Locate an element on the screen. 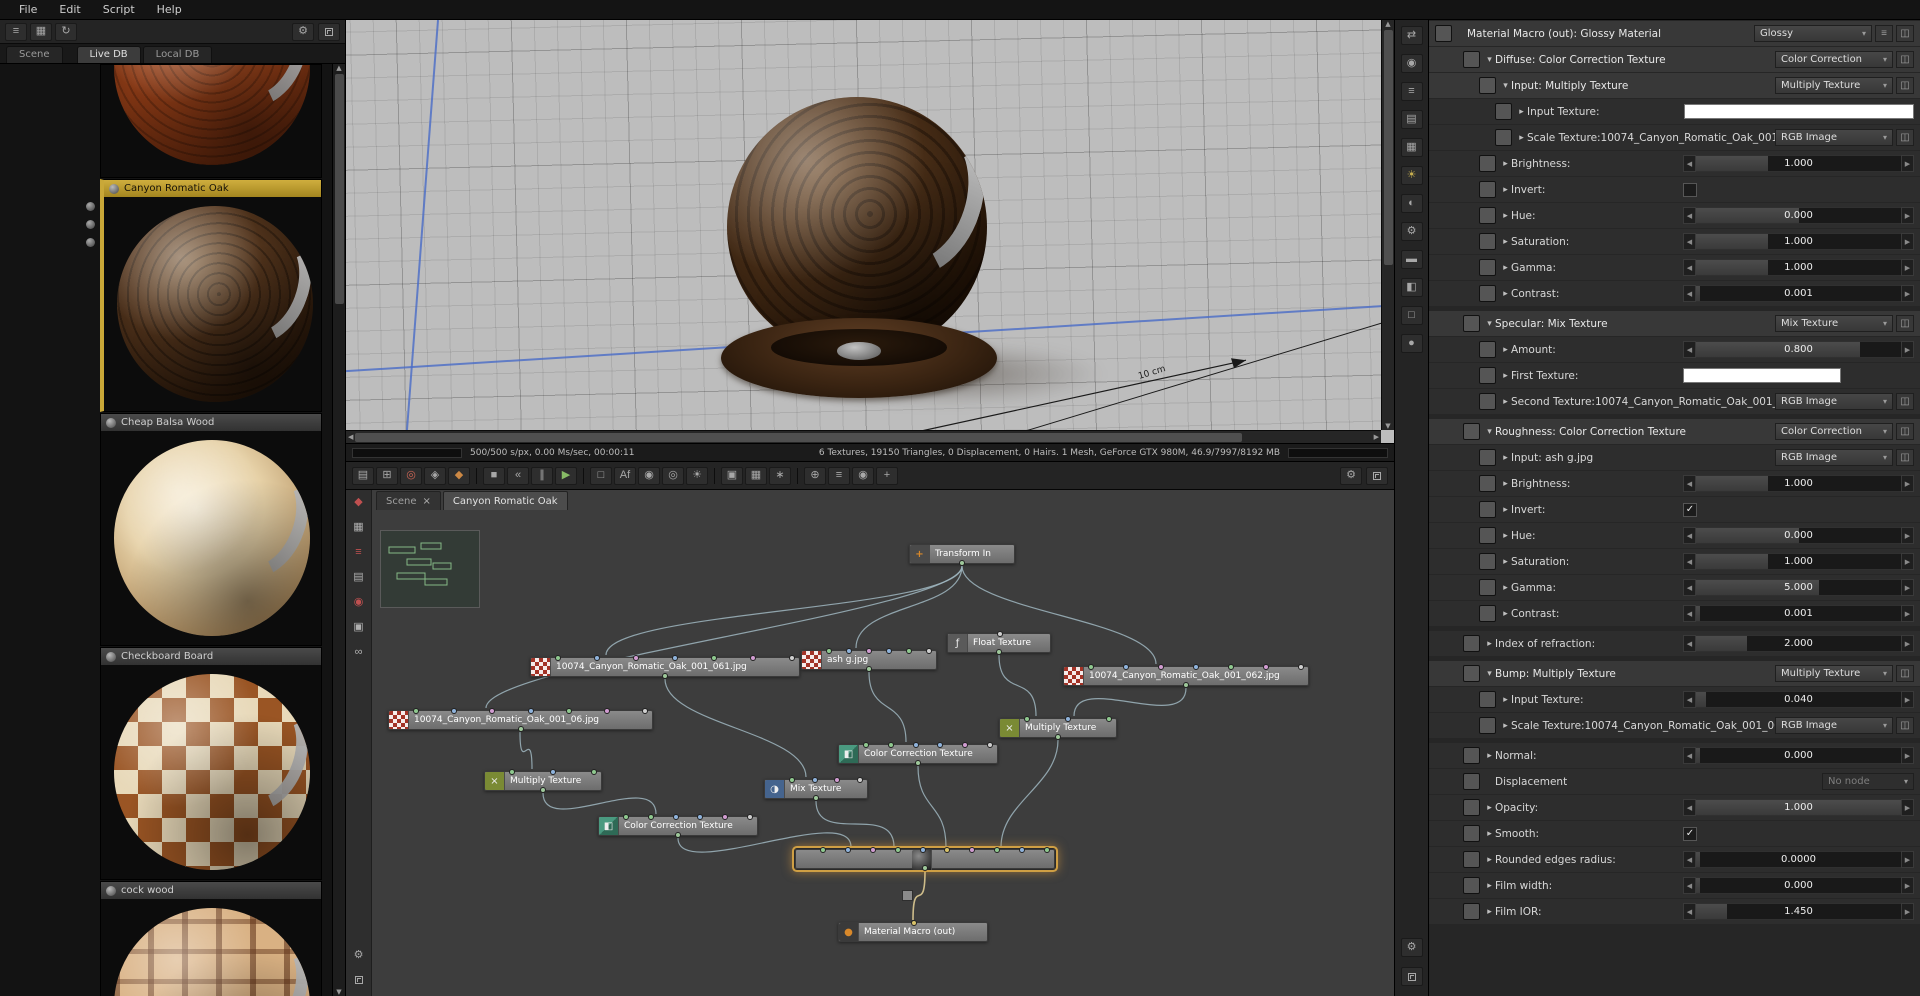  screenshot-icon: ◉ is located at coordinates (863, 475).